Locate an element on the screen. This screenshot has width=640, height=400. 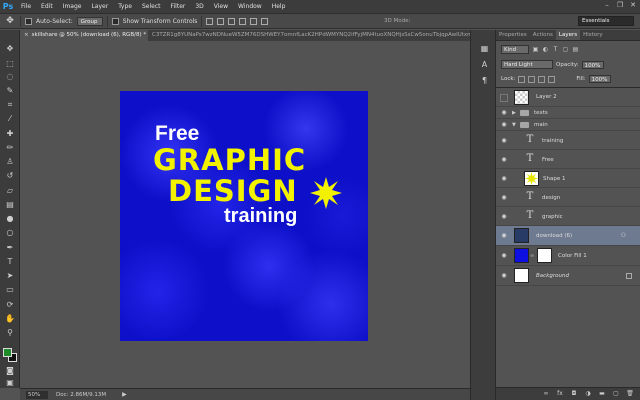
lock-all-icon is located at coordinates (552, 79).